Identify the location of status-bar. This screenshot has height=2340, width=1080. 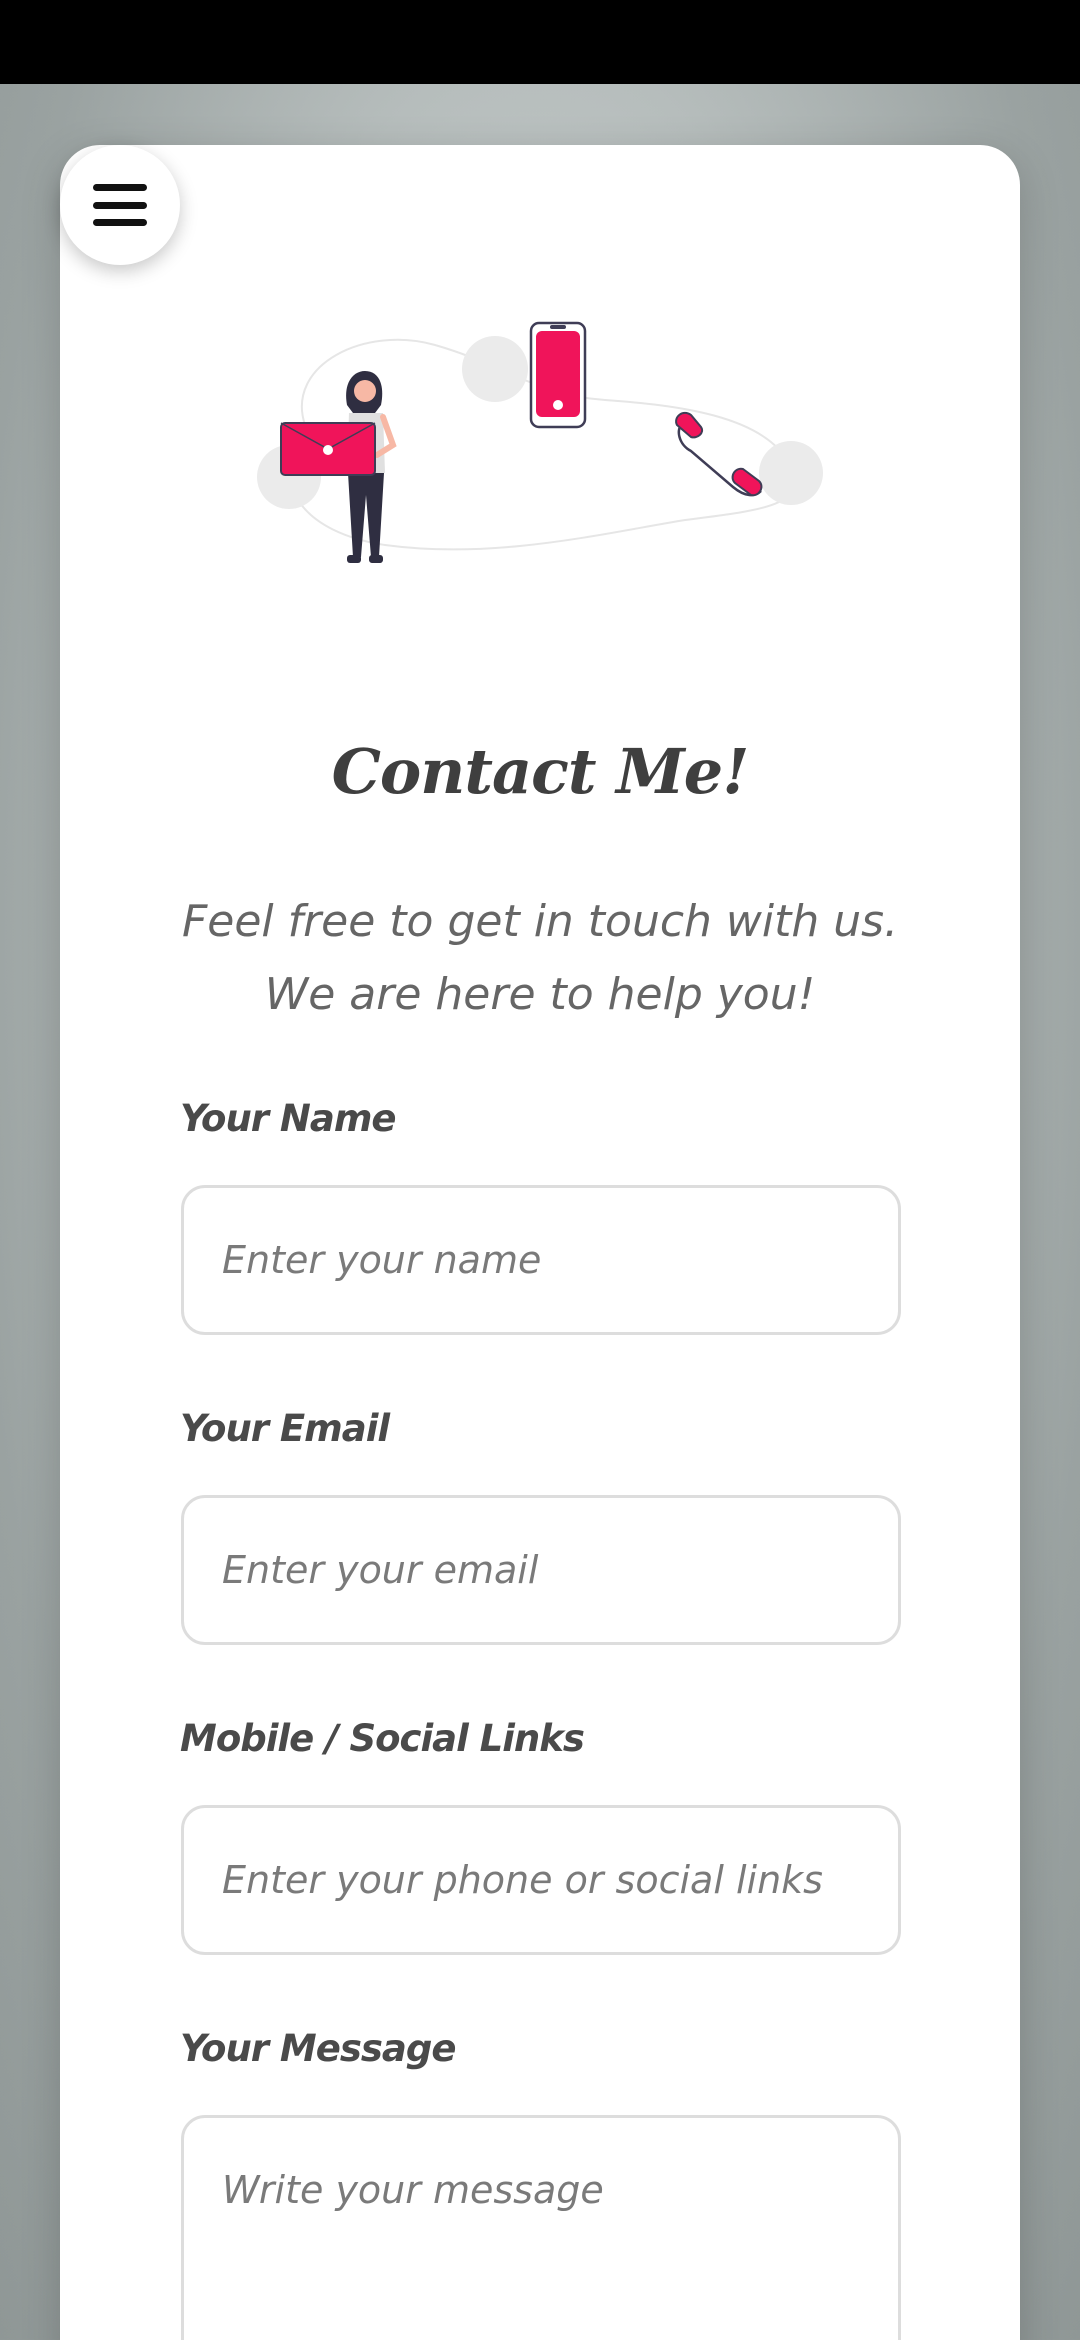
(540, 42).